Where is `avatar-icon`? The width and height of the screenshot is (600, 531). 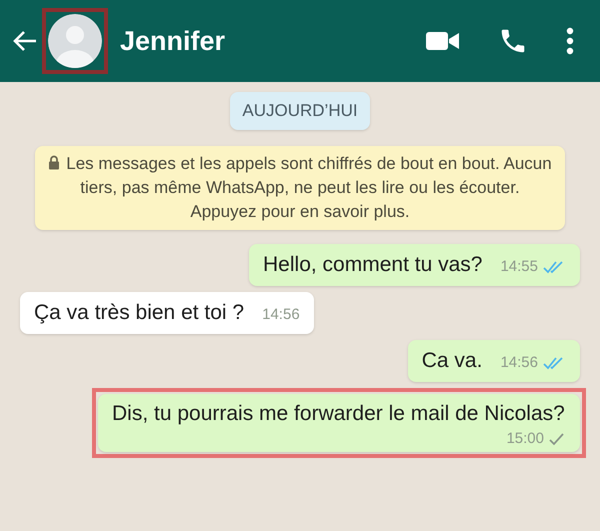
avatar-icon is located at coordinates (75, 41).